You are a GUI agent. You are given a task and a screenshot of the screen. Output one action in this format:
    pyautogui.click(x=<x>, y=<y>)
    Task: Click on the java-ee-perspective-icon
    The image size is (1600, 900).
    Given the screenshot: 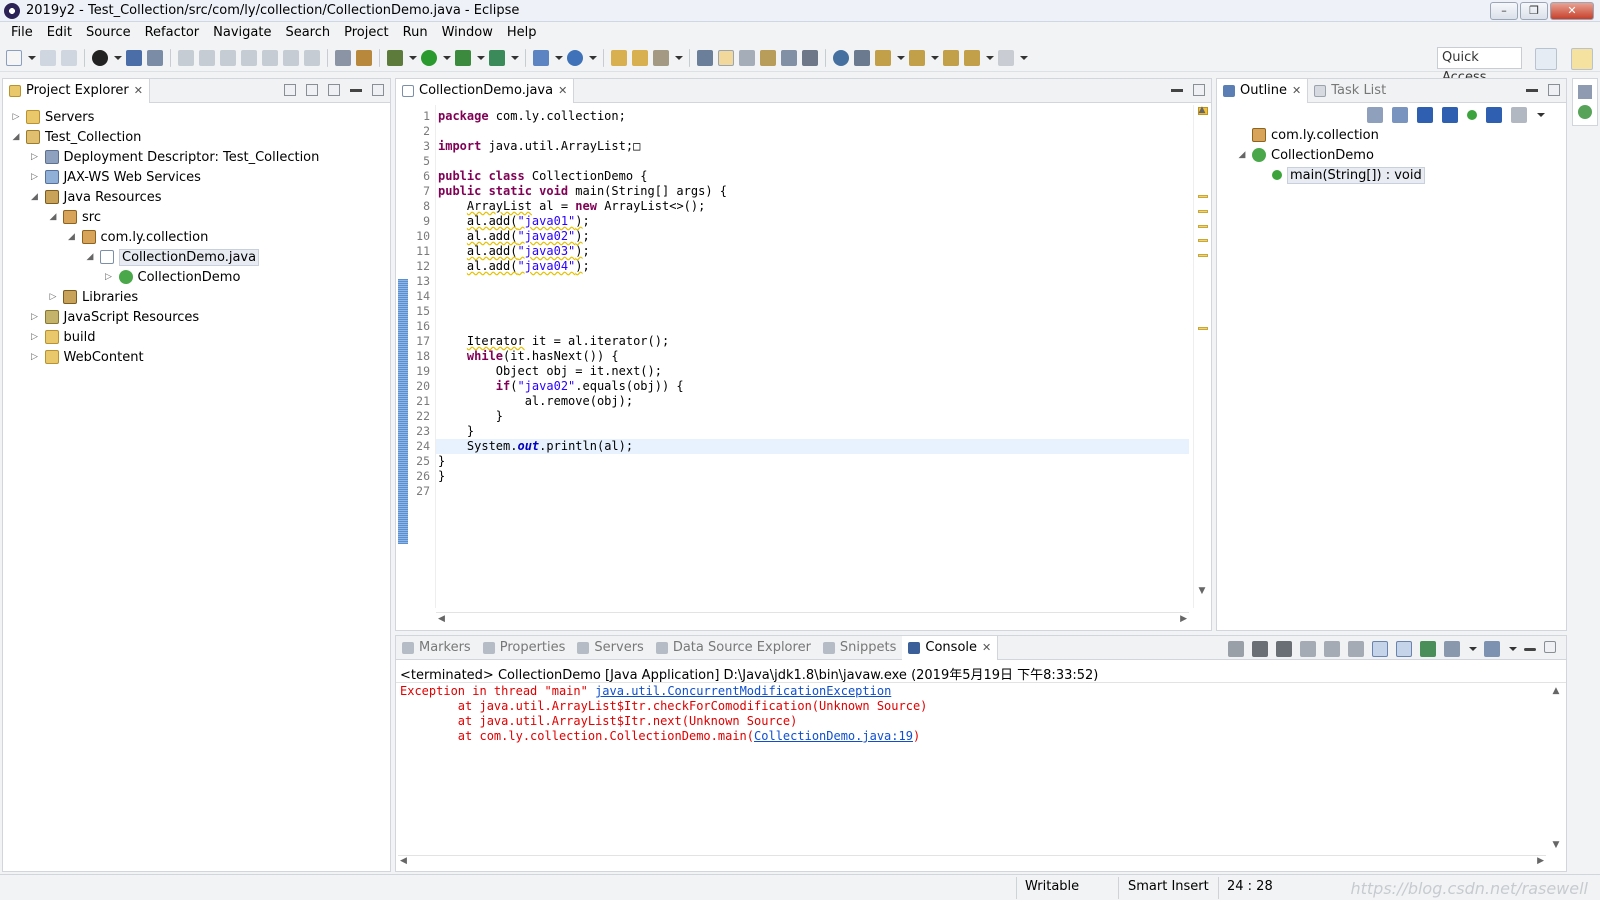 What is the action you would take?
    pyautogui.click(x=1582, y=59)
    